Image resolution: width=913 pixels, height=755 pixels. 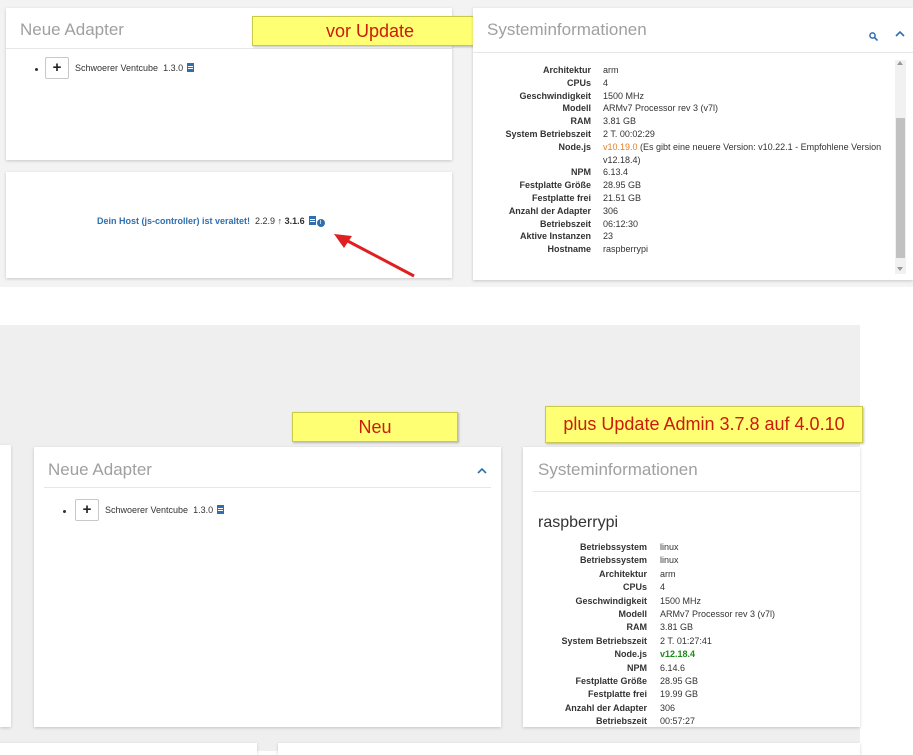 I want to click on sysinfo-value: 00:57:27, so click(x=678, y=721).